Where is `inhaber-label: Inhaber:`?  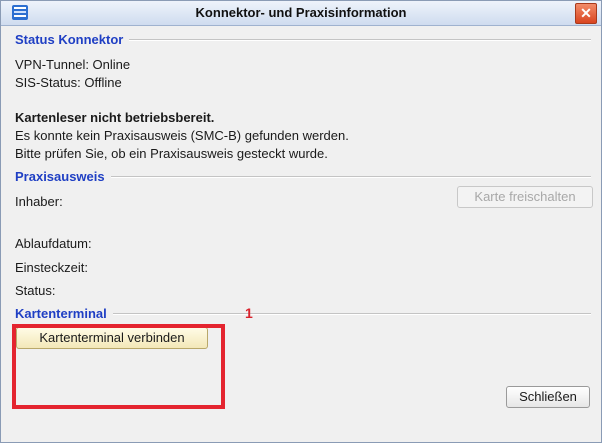
inhaber-label: Inhaber: is located at coordinates (39, 201).